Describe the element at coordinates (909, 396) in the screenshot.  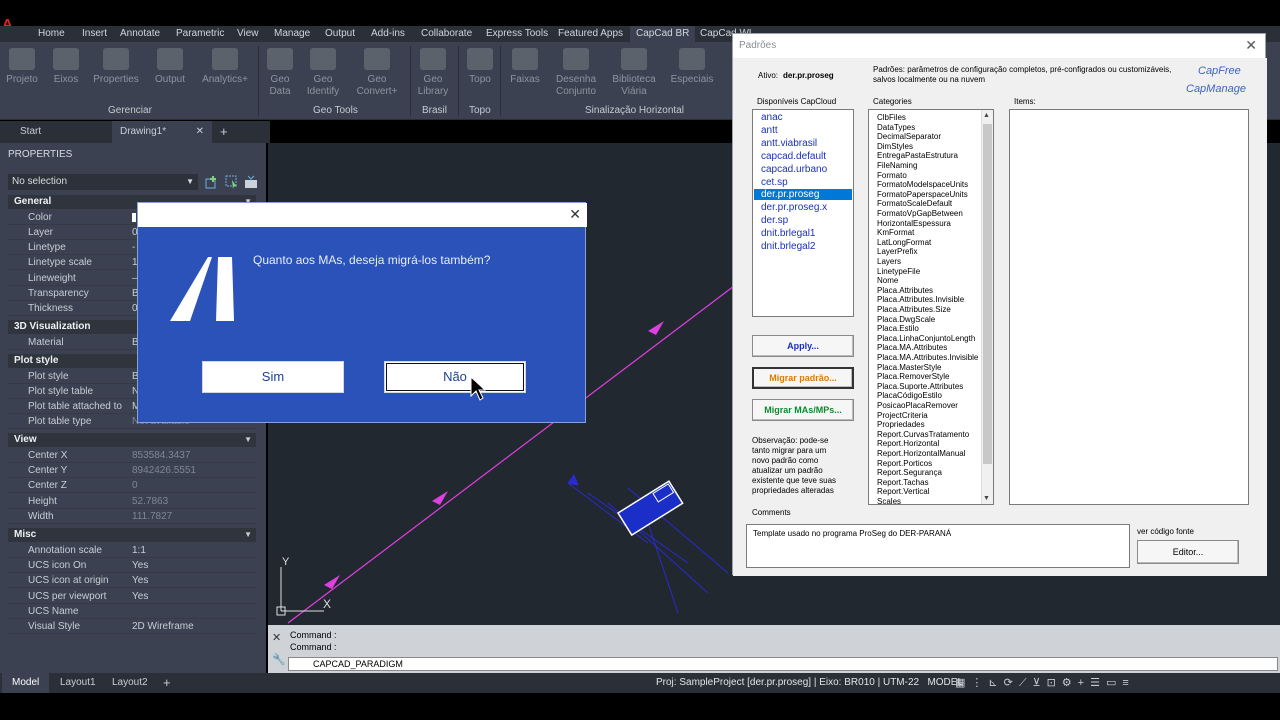
I see `list-item: PlacaCódigoEstilo` at that location.